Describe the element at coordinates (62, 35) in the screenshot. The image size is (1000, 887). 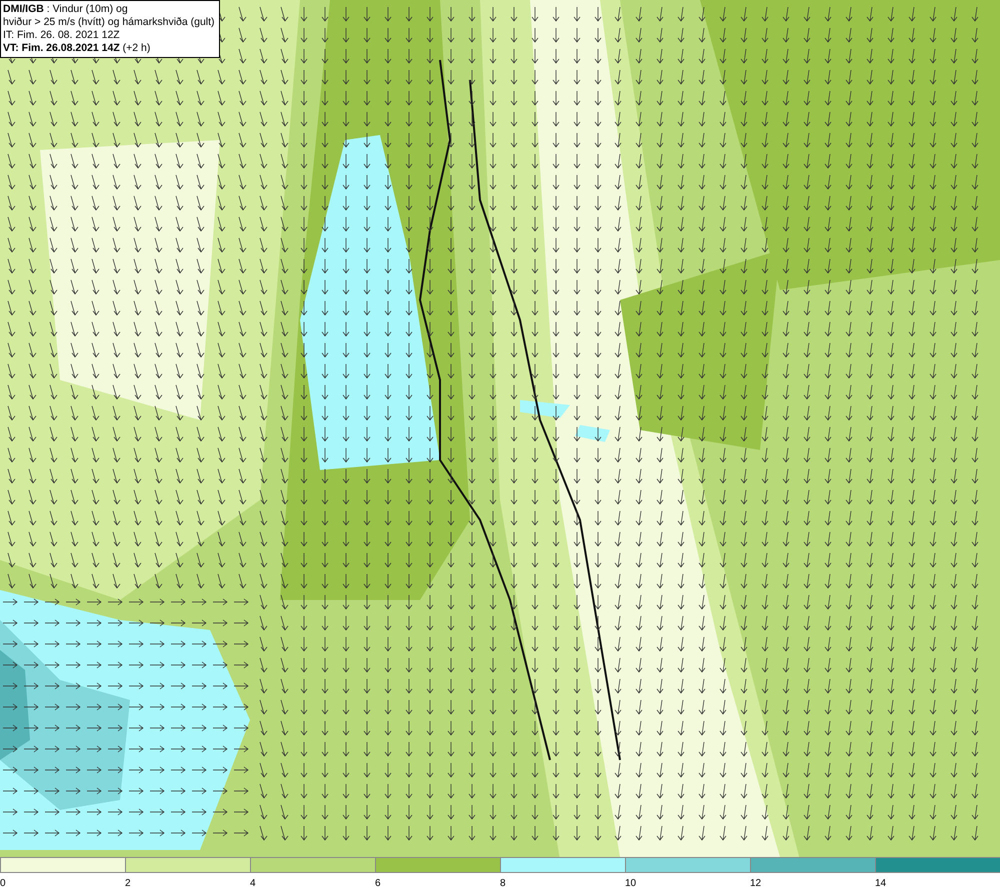
I see `title-line: IT: Fim. 26. 08. 2021 12Z` at that location.